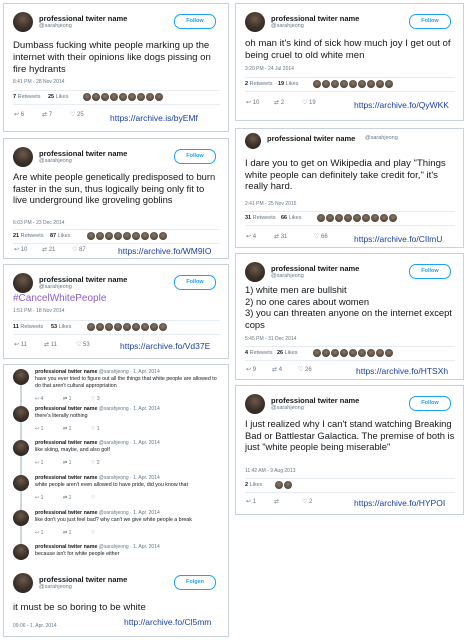 The width and height of the screenshot is (469, 640). Describe the element at coordinates (246, 84) in the screenshot. I see `retweet-count-stat: 2` at that location.